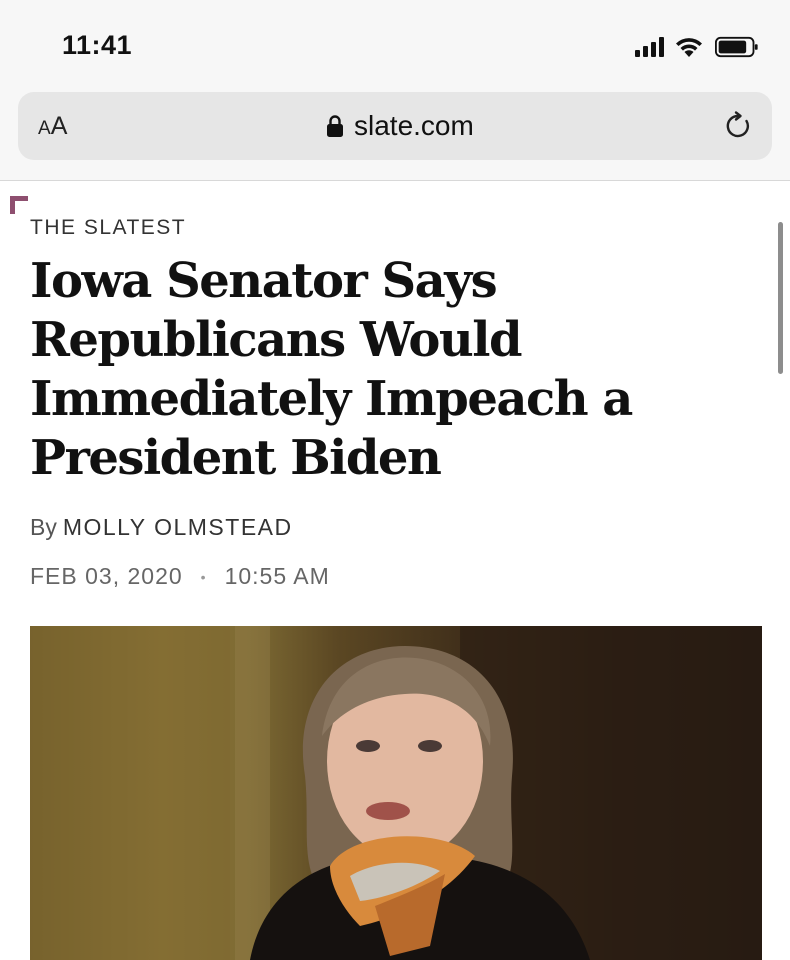 This screenshot has height=960, width=790. I want to click on aa-small-letter: A, so click(44, 128).